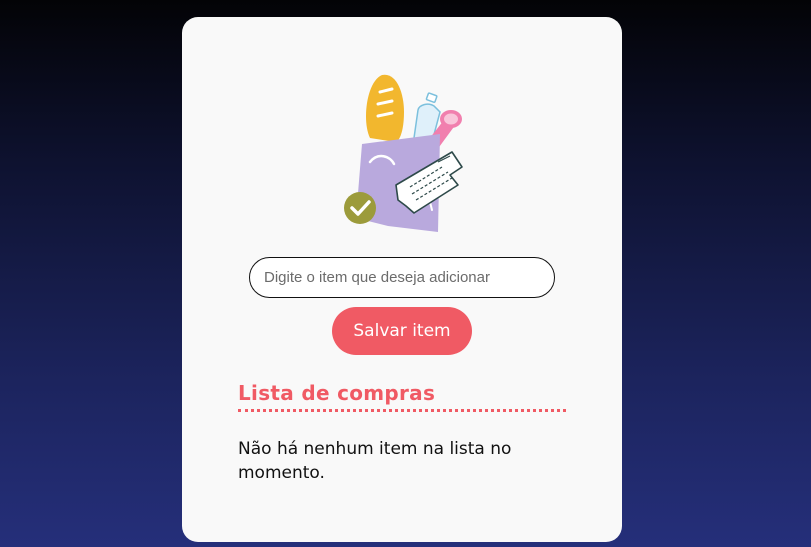 The image size is (811, 547). What do you see at coordinates (402, 331) in the screenshot?
I see `save-item-button: Salvar item` at bounding box center [402, 331].